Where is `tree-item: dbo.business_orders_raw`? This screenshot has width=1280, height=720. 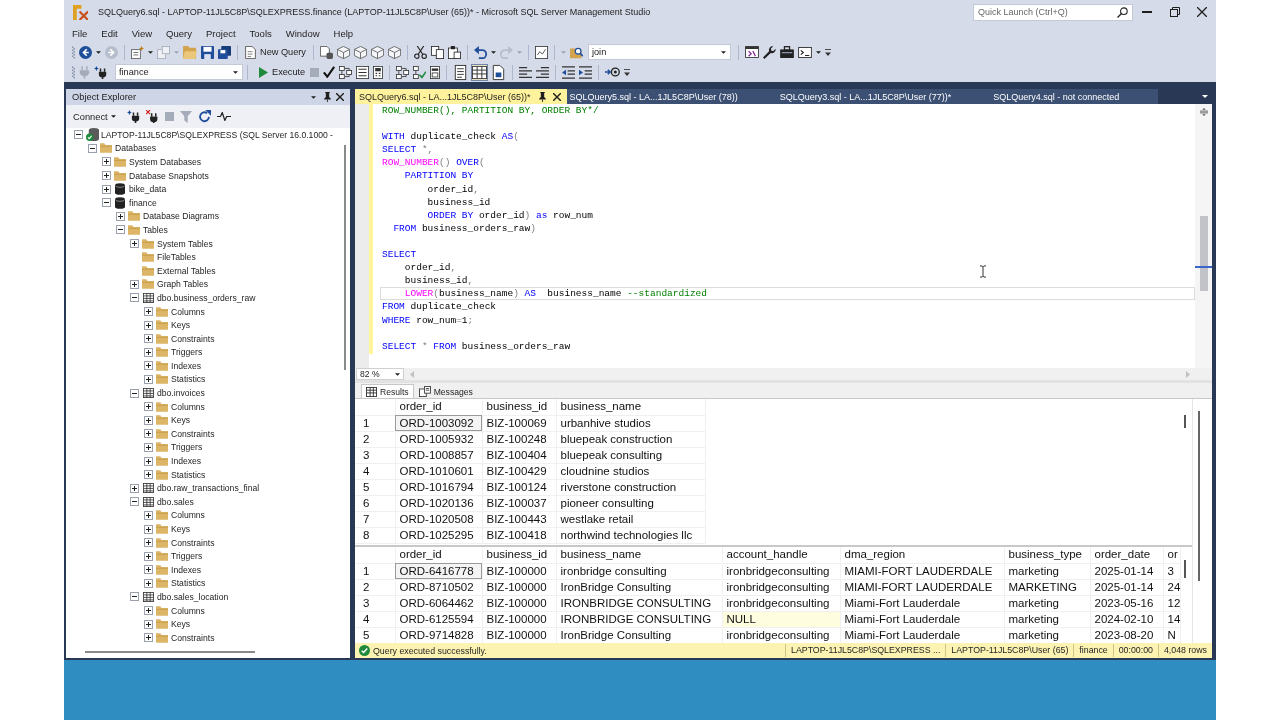 tree-item: dbo.business_orders_raw is located at coordinates (206, 297).